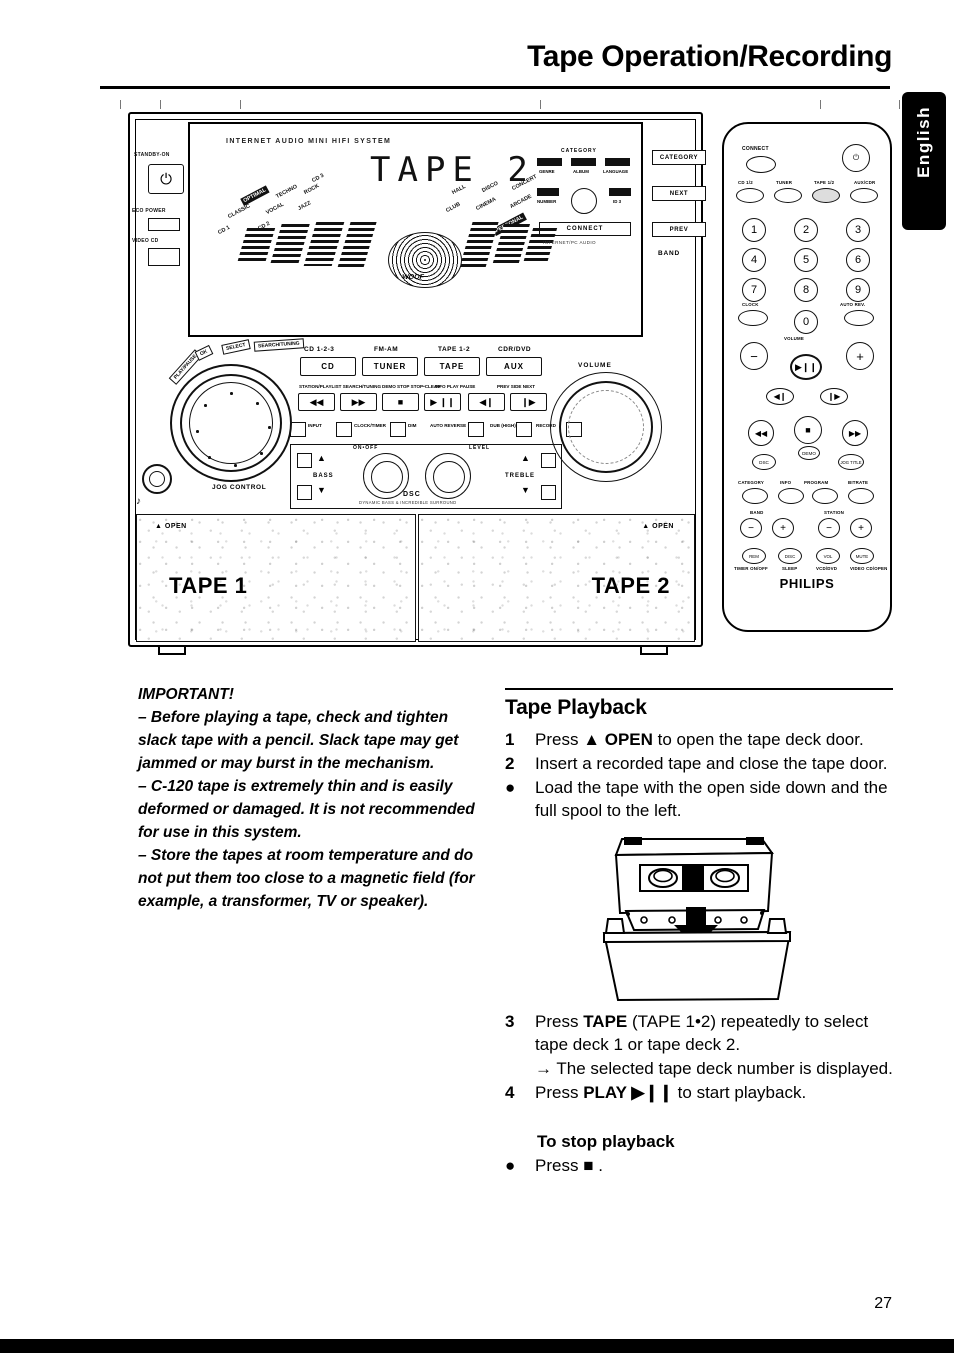 This screenshot has height=1353, width=954. I want to click on lcd-display-text: TAPE 2, so click(452, 170).